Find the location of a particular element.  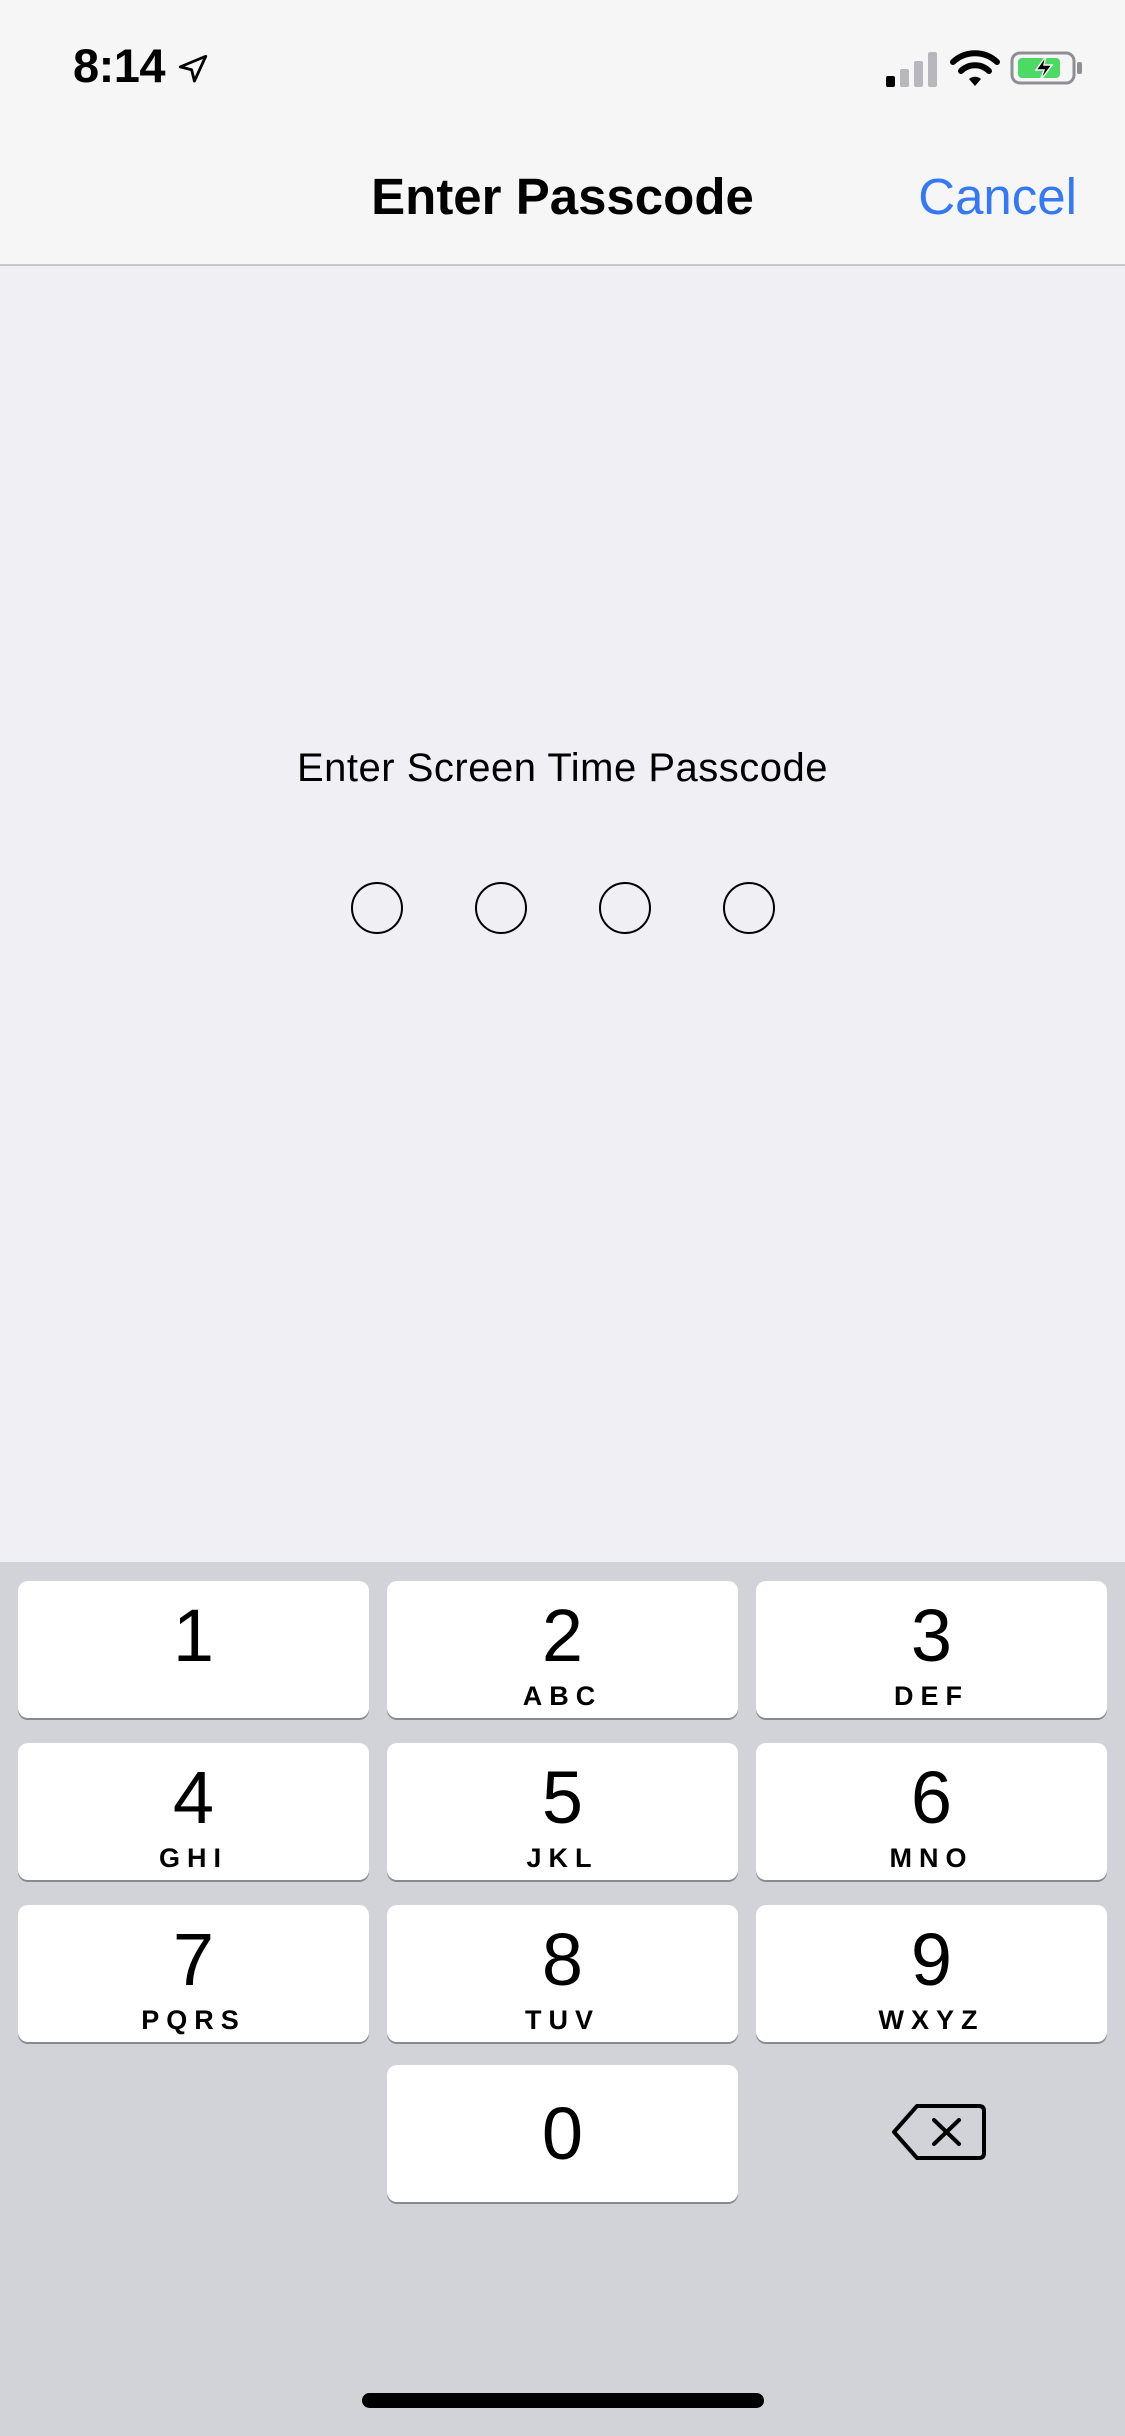

passcode-prompt-label: Enter Screen Time Passcode is located at coordinates (562, 768).